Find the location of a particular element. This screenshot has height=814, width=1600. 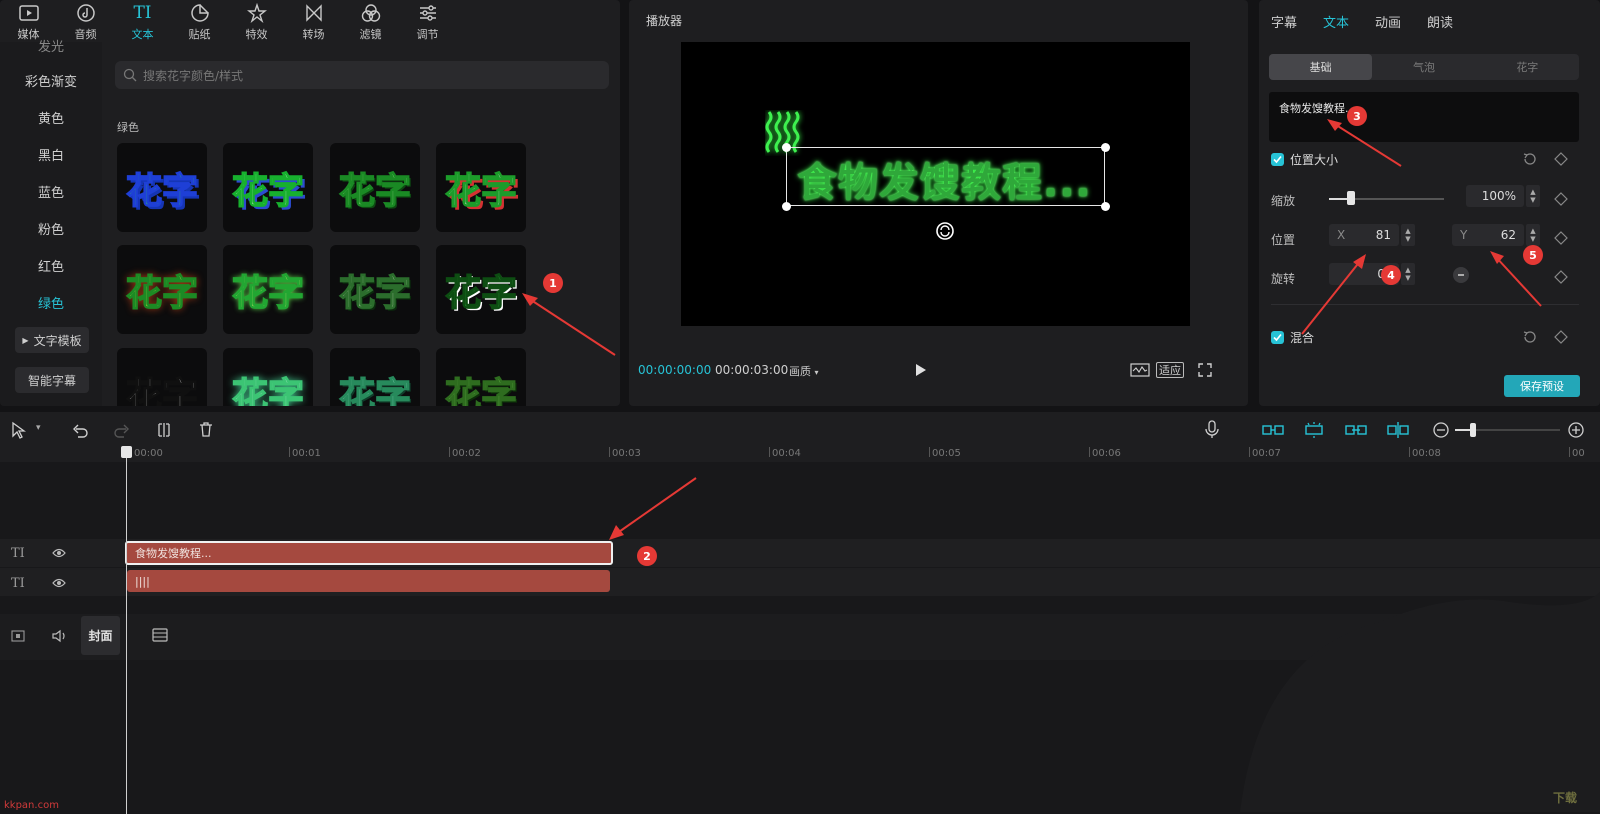

segment-bubble: 气泡 is located at coordinates (1423, 67).